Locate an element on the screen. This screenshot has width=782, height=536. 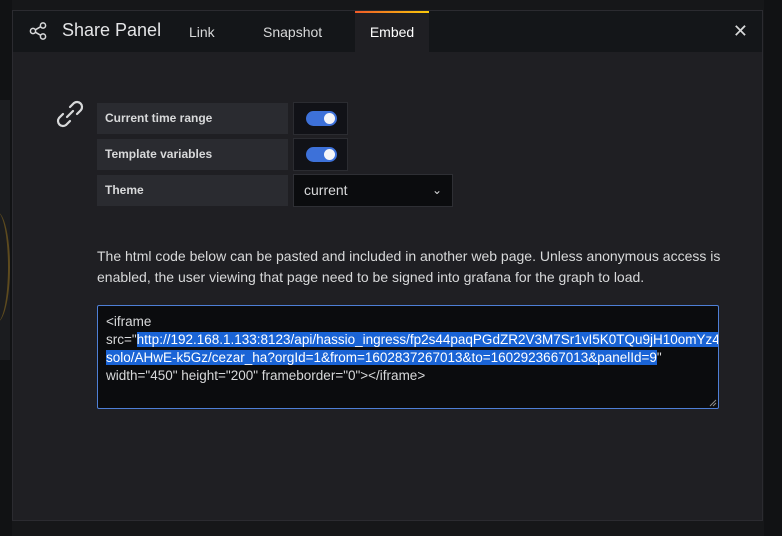
current-time-range-switch is located at coordinates (320, 118).